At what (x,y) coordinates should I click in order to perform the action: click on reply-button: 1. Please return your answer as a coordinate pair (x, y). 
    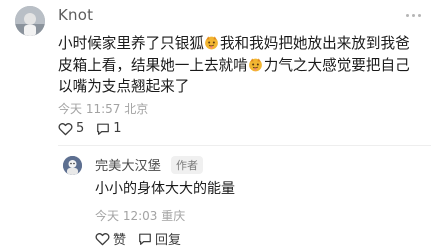
    Looking at the image, I should click on (109, 128).